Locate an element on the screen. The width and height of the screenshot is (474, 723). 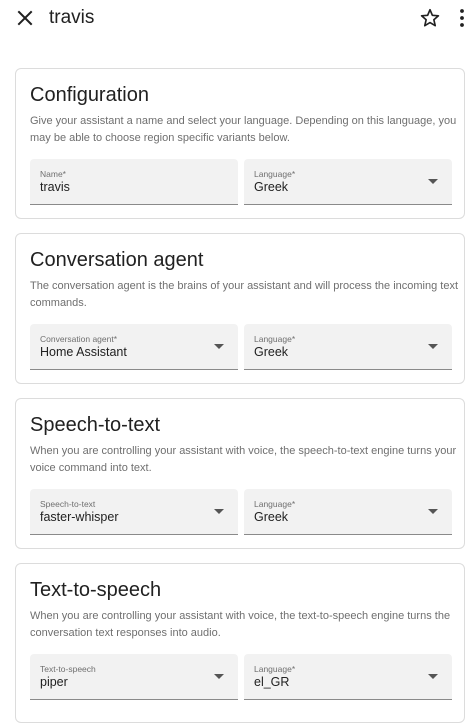
card-title: Text-to-speech is located at coordinates (96, 590).